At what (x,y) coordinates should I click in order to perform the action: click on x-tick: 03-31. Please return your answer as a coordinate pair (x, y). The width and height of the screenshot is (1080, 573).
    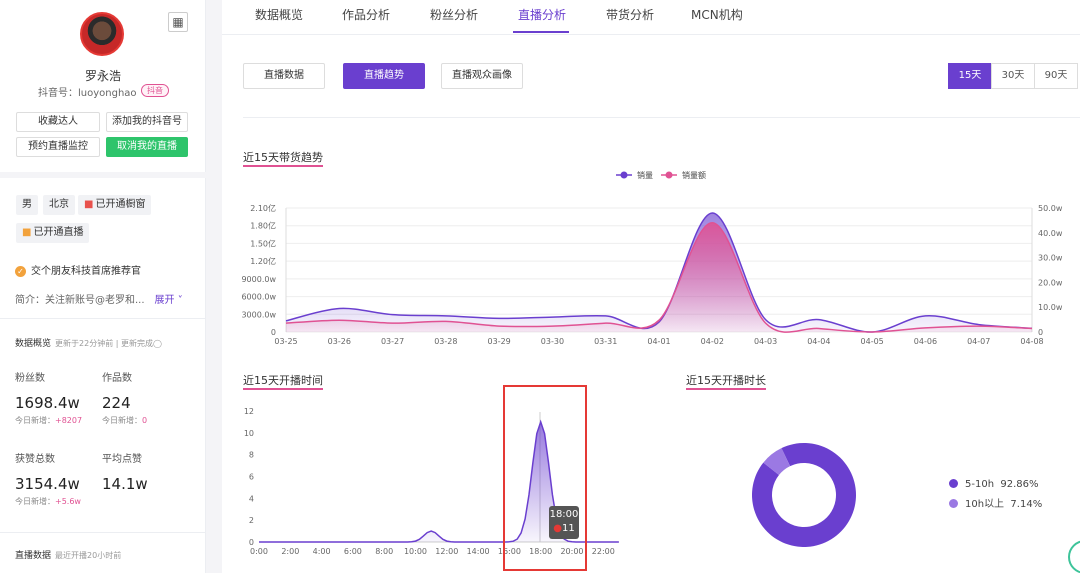
    Looking at the image, I should click on (605, 341).